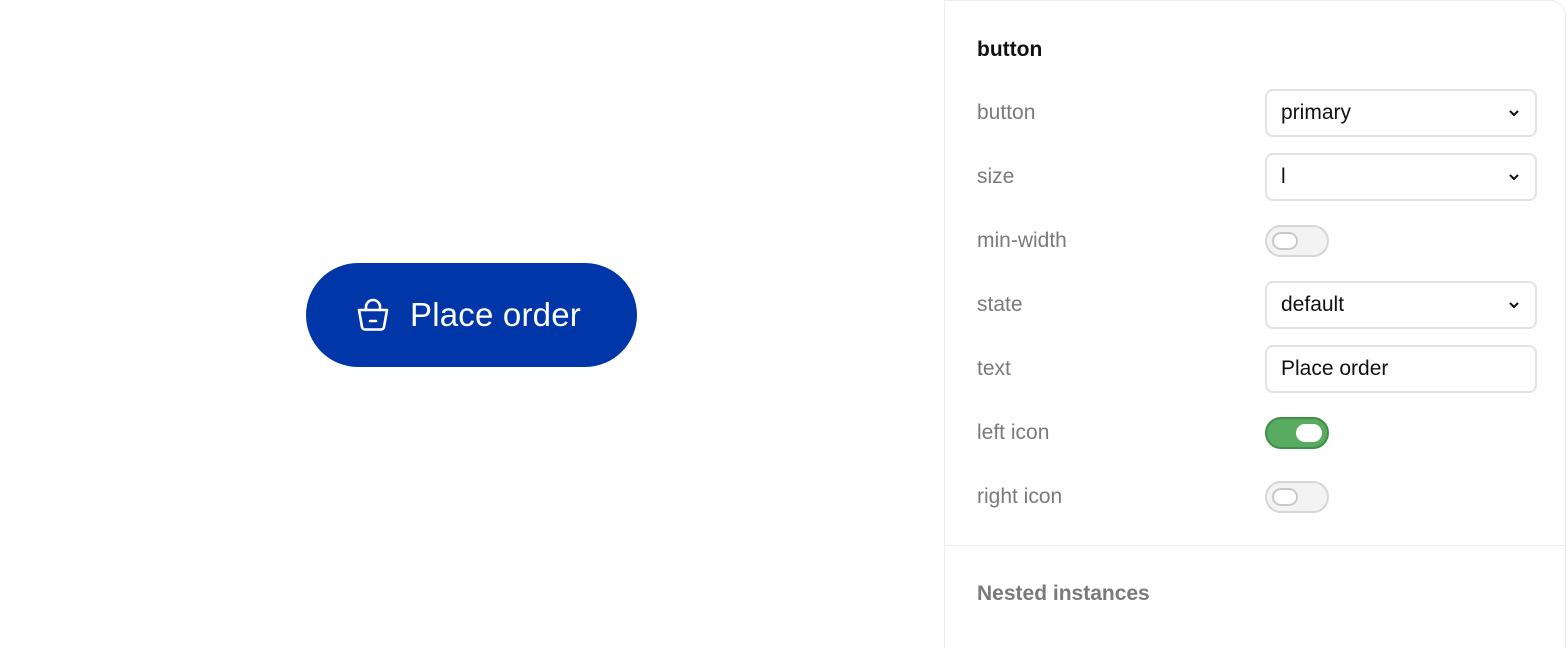 The image size is (1568, 648). What do you see at coordinates (1255, 369) in the screenshot?
I see `property-row-text: text Place order` at bounding box center [1255, 369].